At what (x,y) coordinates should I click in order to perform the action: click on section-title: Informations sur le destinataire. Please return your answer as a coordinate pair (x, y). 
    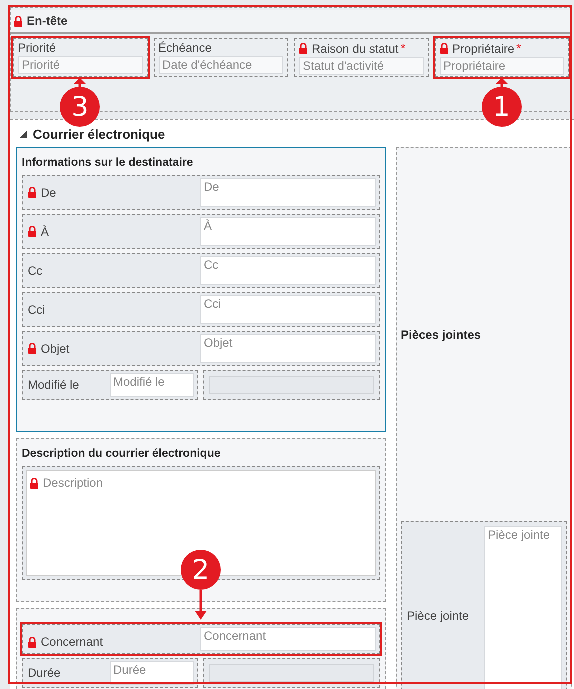
    Looking at the image, I should click on (107, 163).